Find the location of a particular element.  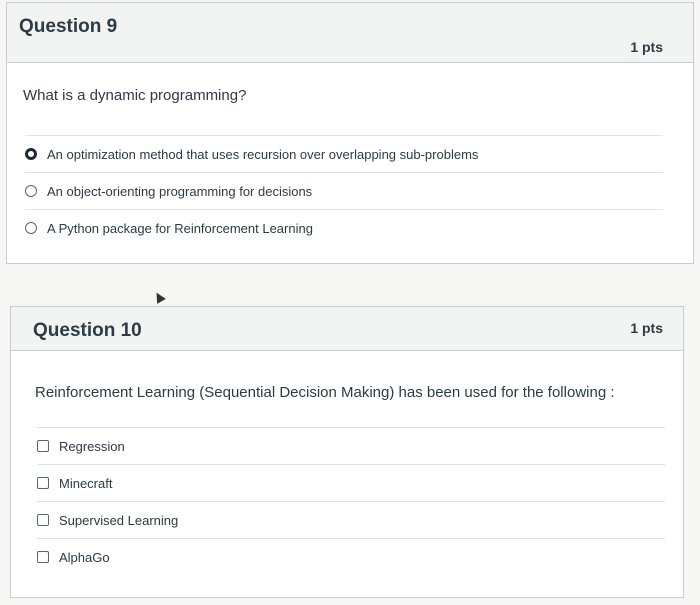

q10-answer-1-label: Regression is located at coordinates (92, 446).